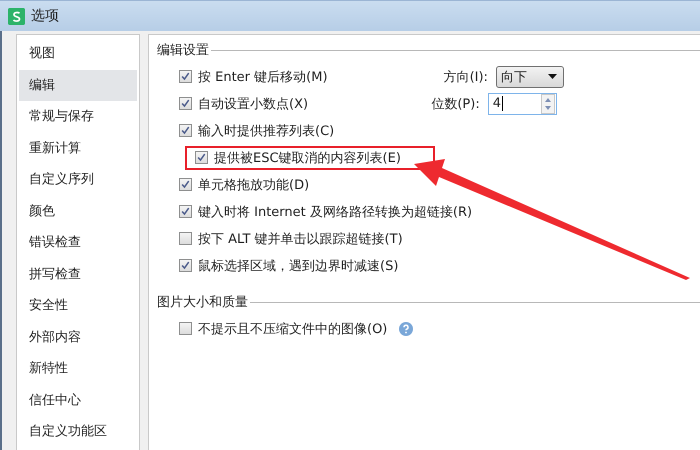 The width and height of the screenshot is (700, 450). Describe the element at coordinates (530, 77) in the screenshot. I see `direction-dropdown: 向下` at that location.